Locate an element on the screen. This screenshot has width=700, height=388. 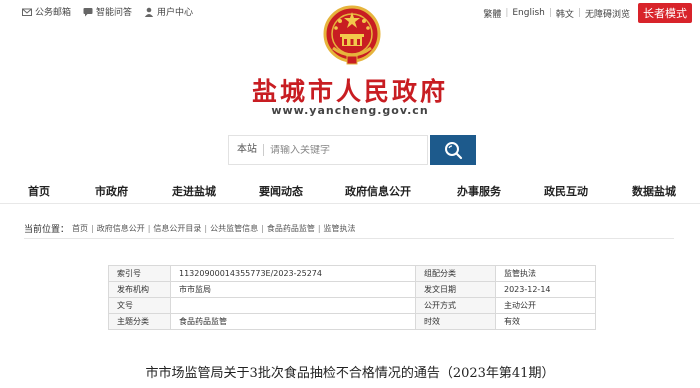
mail-icon is located at coordinates (27, 12).